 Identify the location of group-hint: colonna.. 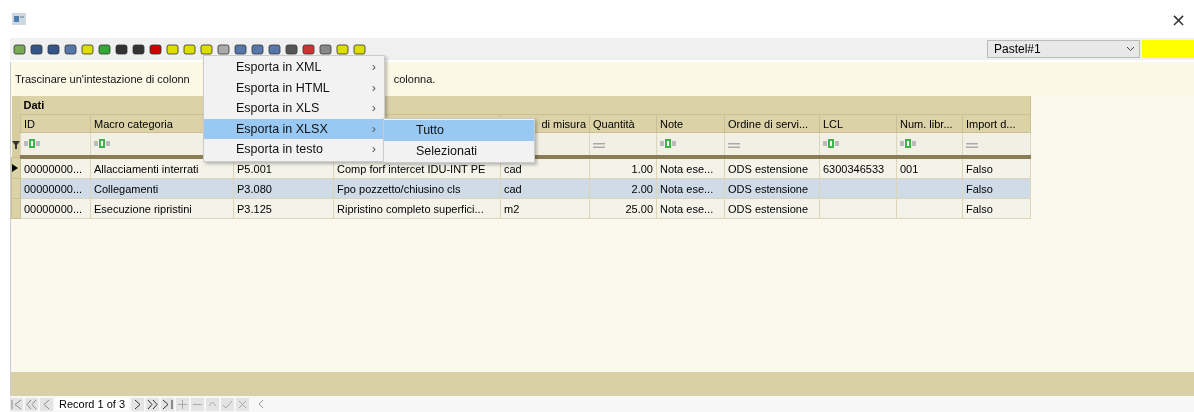
(414, 79).